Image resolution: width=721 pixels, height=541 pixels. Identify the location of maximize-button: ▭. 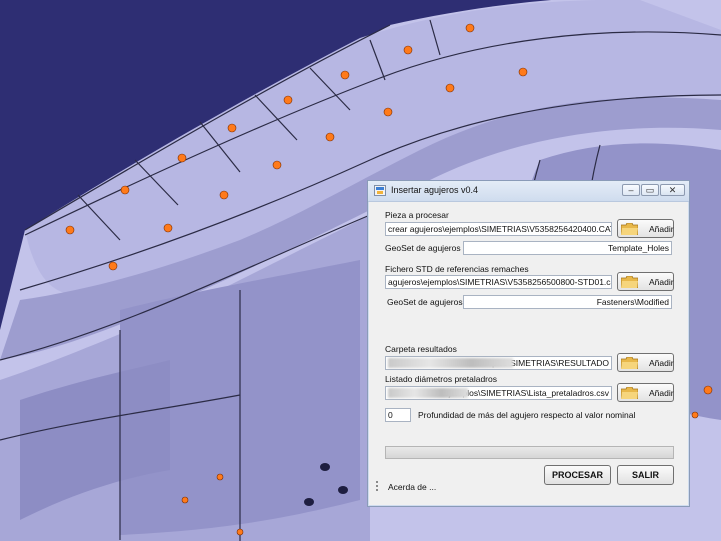
(650, 190).